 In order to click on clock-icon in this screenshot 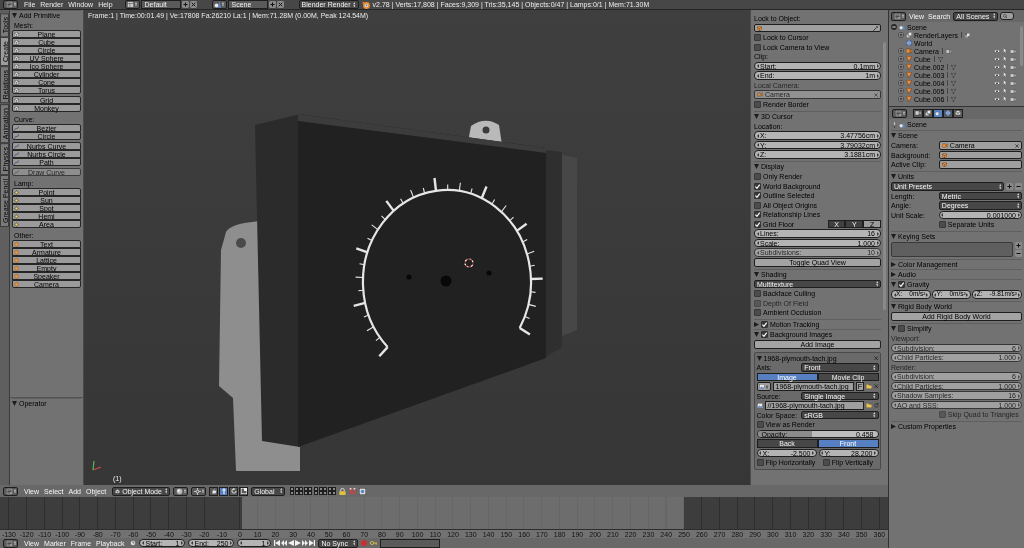, I will do `click(133, 543)`.